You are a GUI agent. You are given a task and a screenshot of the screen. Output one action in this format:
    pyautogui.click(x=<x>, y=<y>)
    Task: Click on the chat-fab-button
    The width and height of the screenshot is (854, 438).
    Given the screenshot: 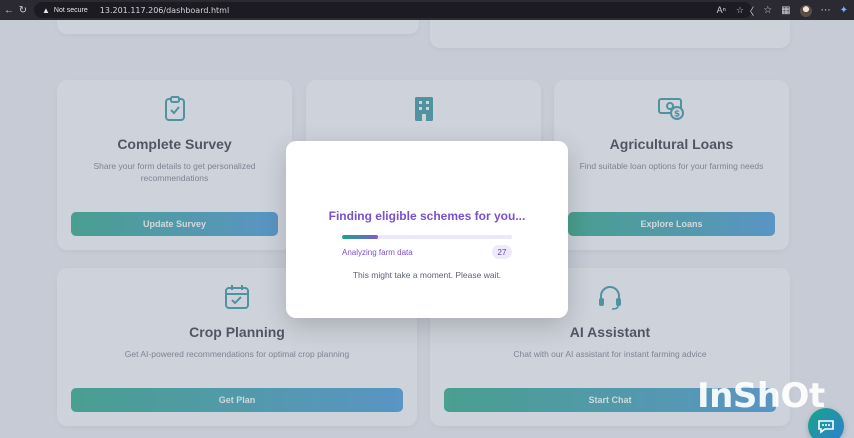 What is the action you would take?
    pyautogui.click(x=826, y=423)
    